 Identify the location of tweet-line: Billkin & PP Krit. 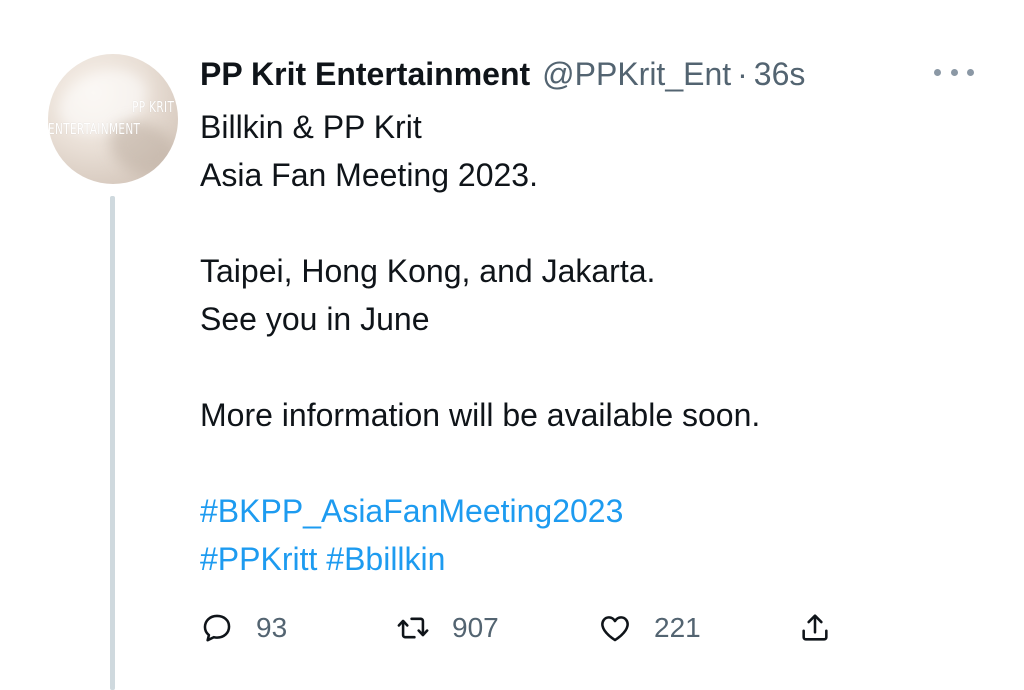
(311, 127).